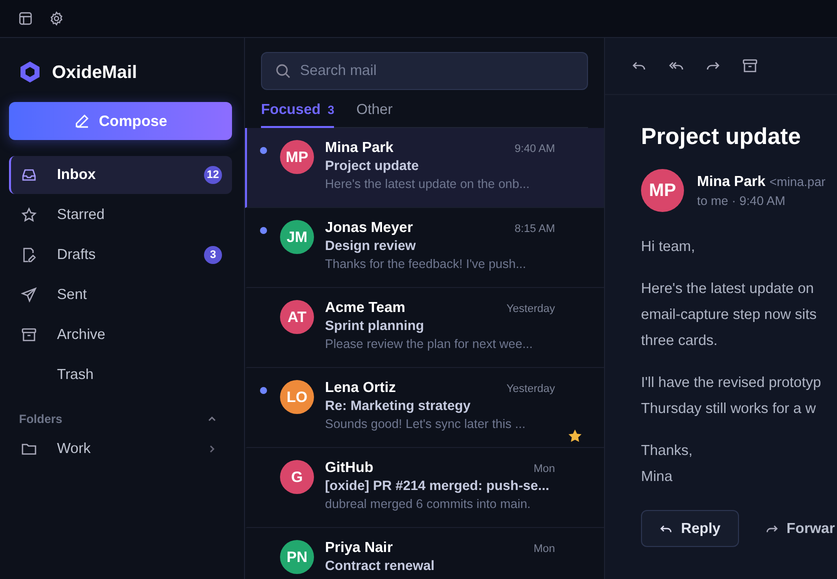 This screenshot has width=837, height=579. What do you see at coordinates (213, 175) in the screenshot?
I see `count-badge: 12` at bounding box center [213, 175].